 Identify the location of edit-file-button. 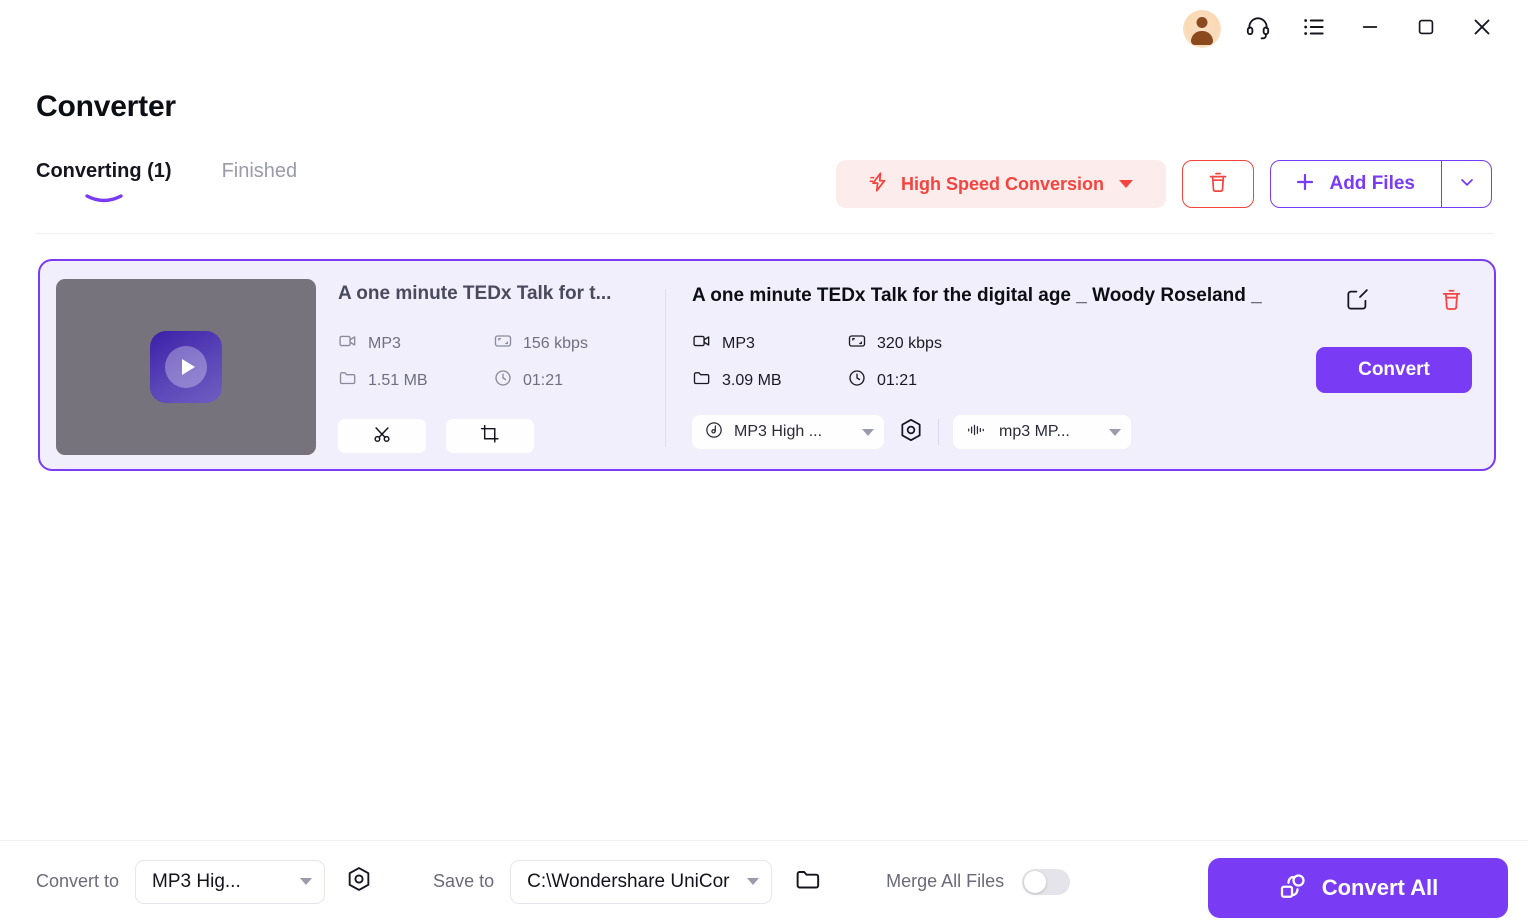
(1357, 302).